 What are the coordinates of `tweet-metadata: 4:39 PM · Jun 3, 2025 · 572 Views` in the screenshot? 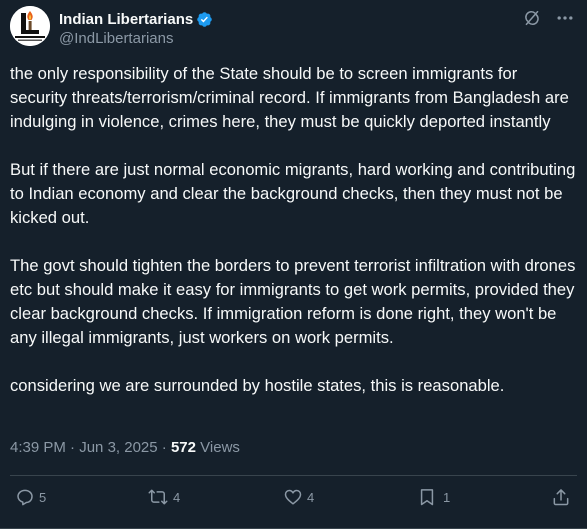 It's located at (125, 447).